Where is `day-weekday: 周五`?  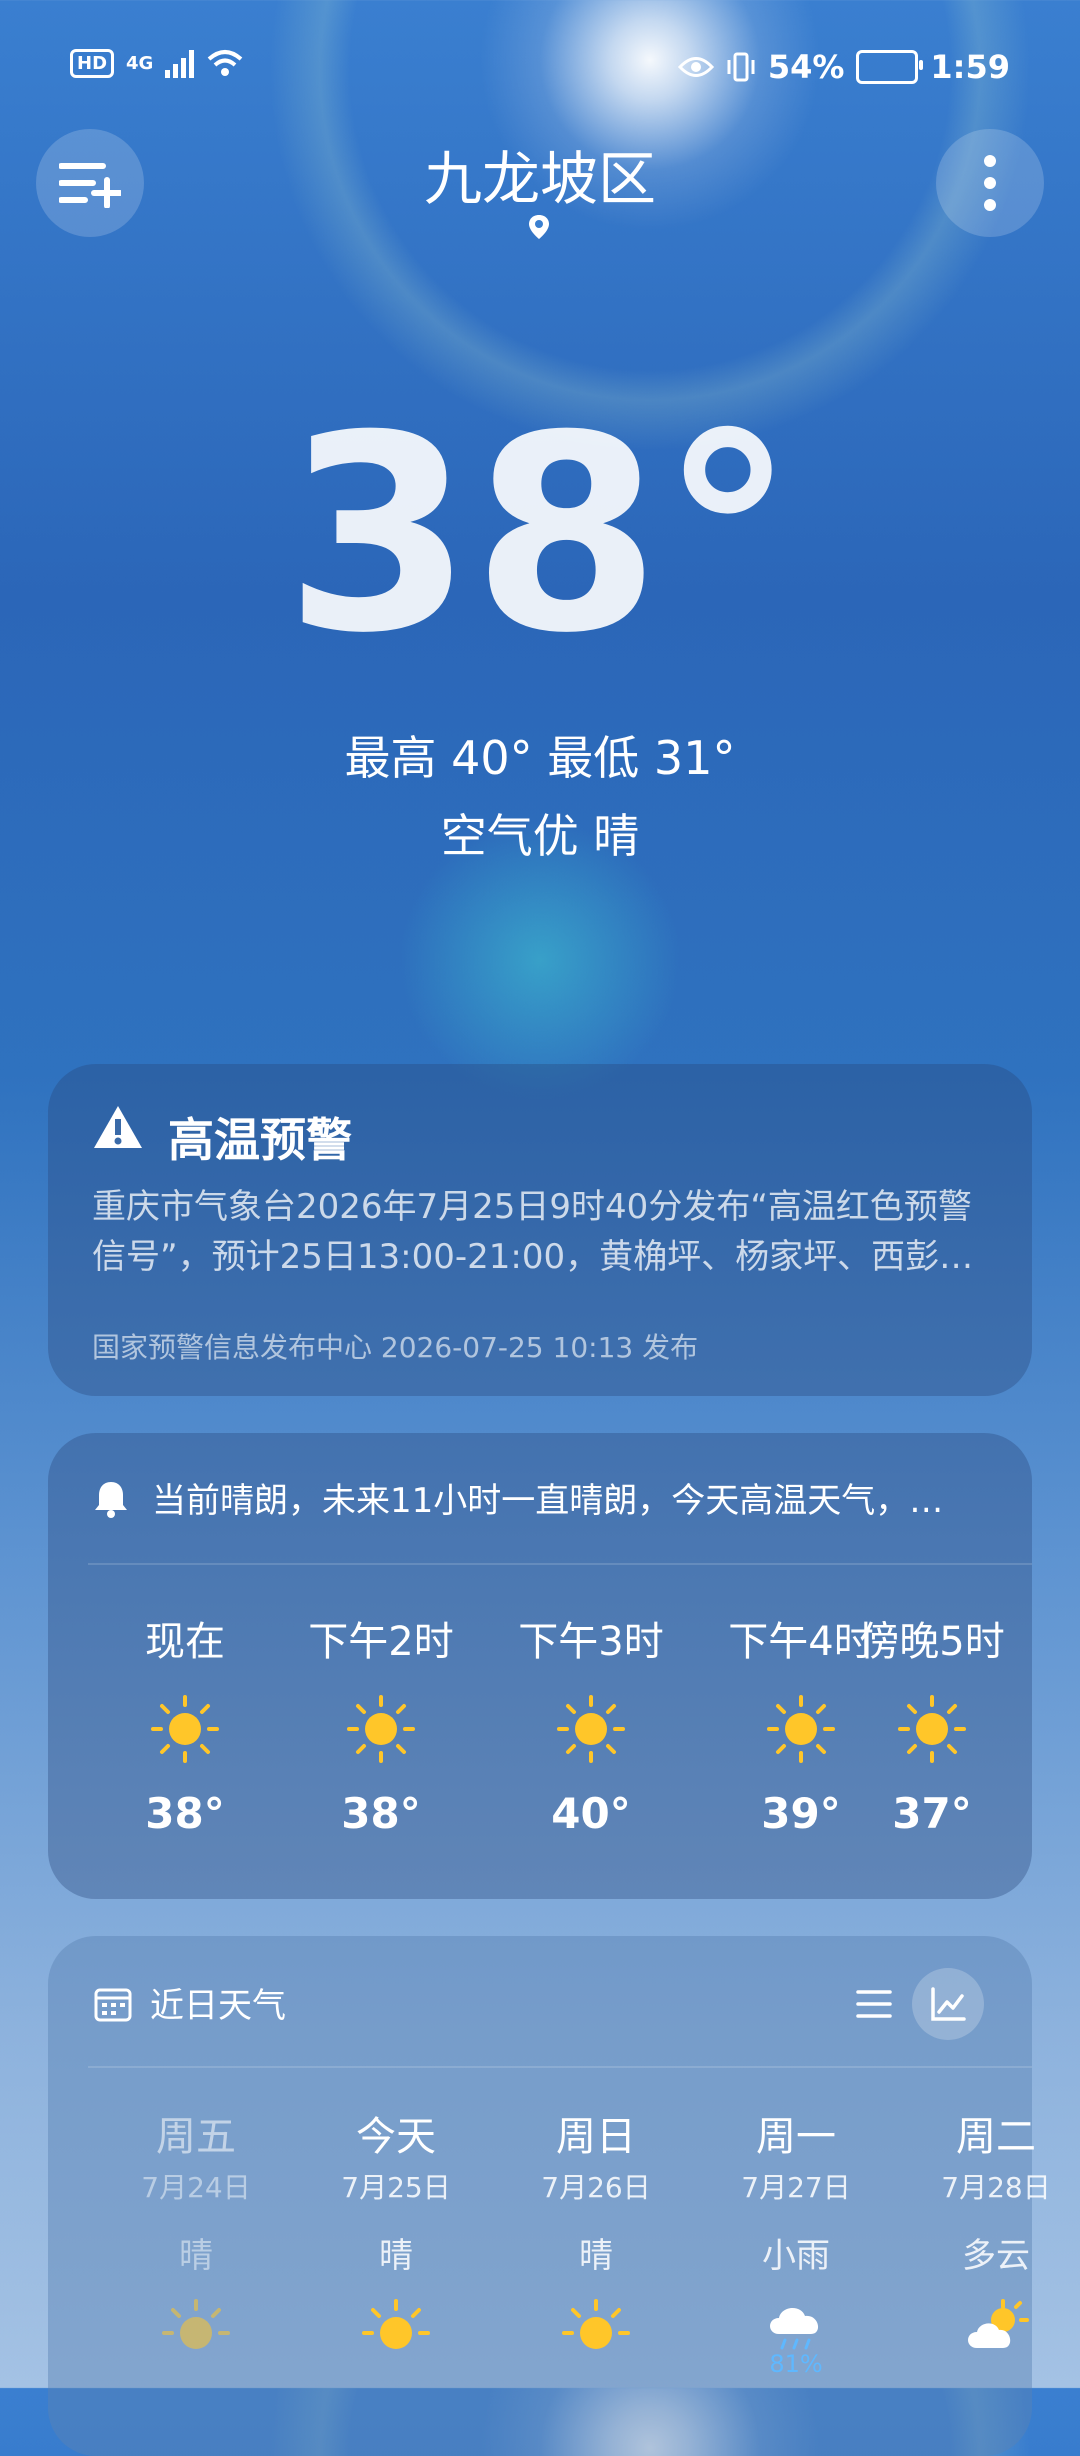 day-weekday: 周五 is located at coordinates (196, 2137).